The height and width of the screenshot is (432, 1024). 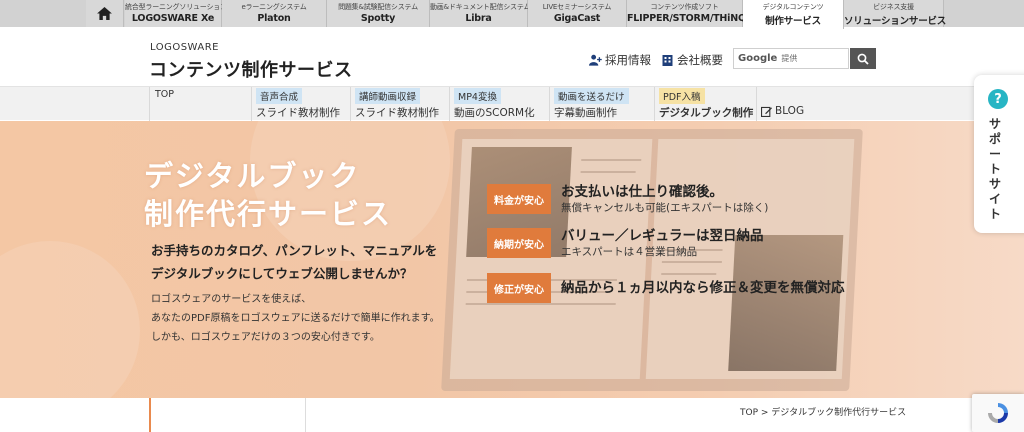 What do you see at coordinates (512, 415) in the screenshot?
I see `content-area: TOP > デジタルブック制作代行サービス` at bounding box center [512, 415].